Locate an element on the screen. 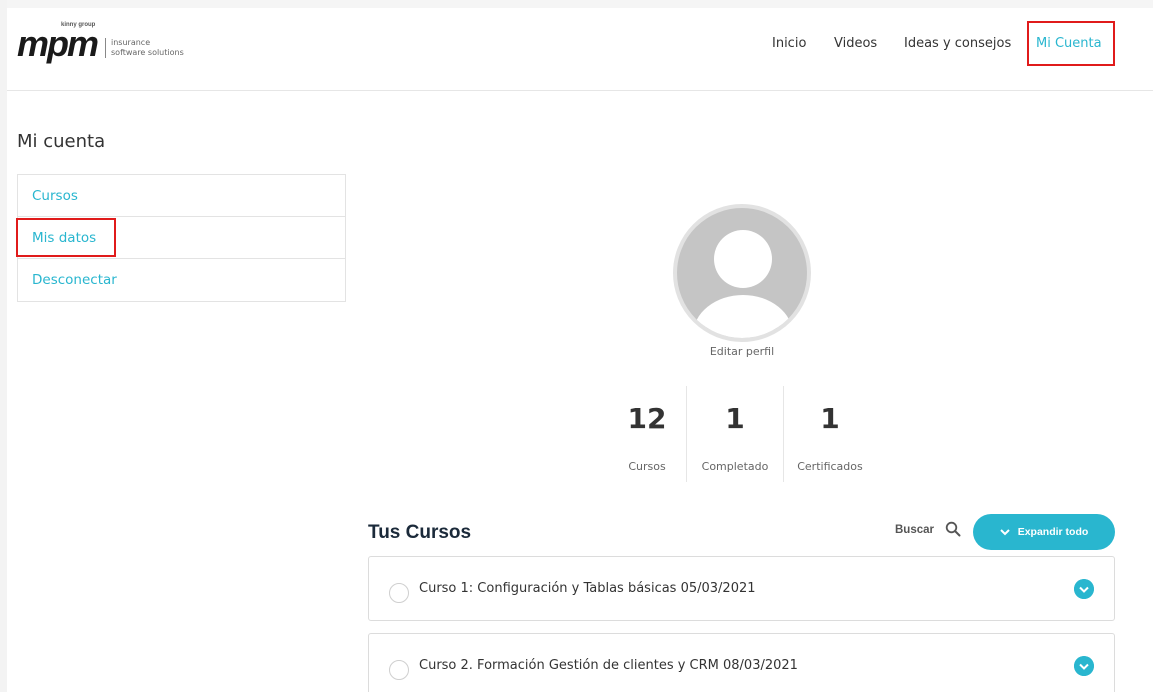  nav-mi-cuenta-highlight is located at coordinates (1071, 43).